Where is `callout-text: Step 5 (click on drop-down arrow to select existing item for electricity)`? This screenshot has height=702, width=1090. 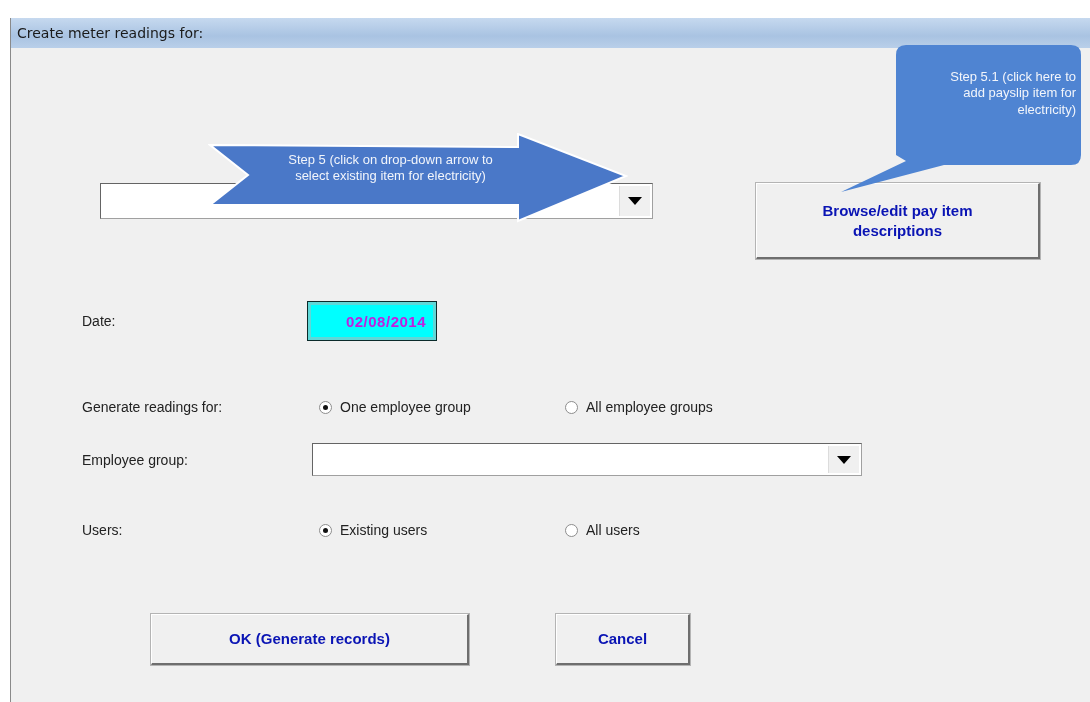
callout-text: Step 5 (click on drop-down arrow to select existing item for electricity) is located at coordinates (390, 168).